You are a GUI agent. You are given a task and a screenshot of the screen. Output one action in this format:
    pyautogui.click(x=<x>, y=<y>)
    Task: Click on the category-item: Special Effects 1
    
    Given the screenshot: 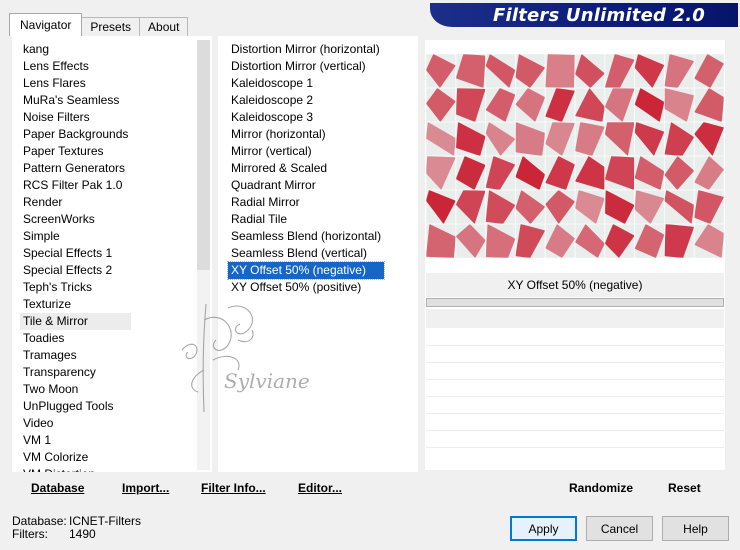 What is the action you would take?
    pyautogui.click(x=75, y=253)
    